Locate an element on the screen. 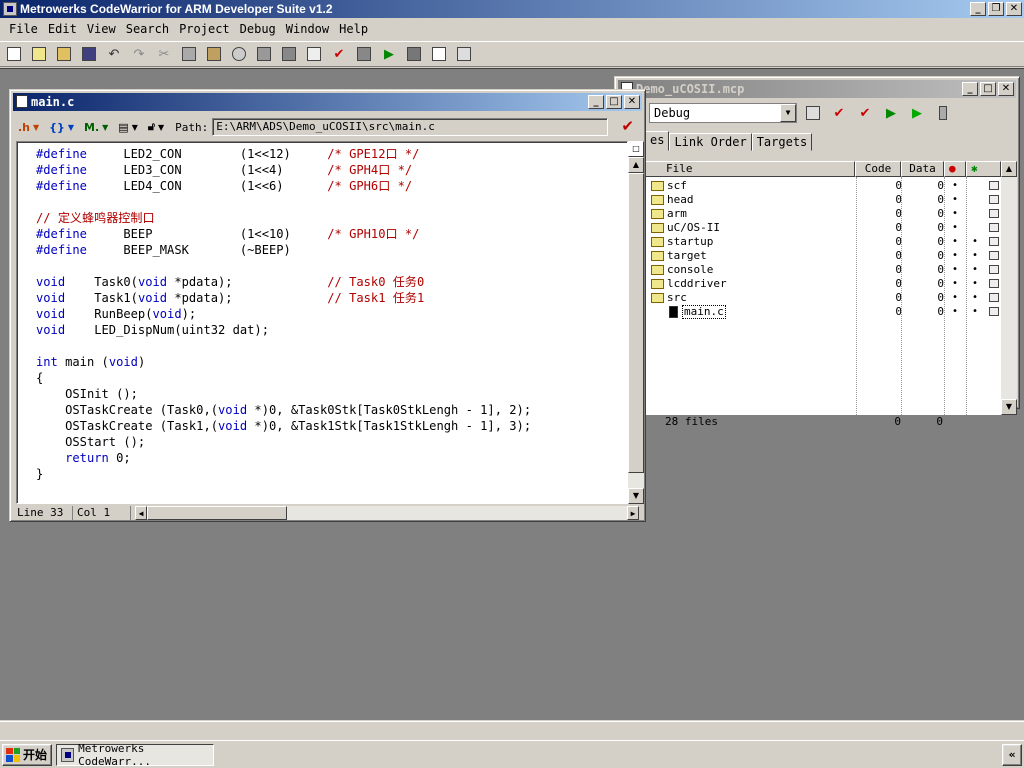 The width and height of the screenshot is (1024, 768). menu-view: View is located at coordinates (101, 29).